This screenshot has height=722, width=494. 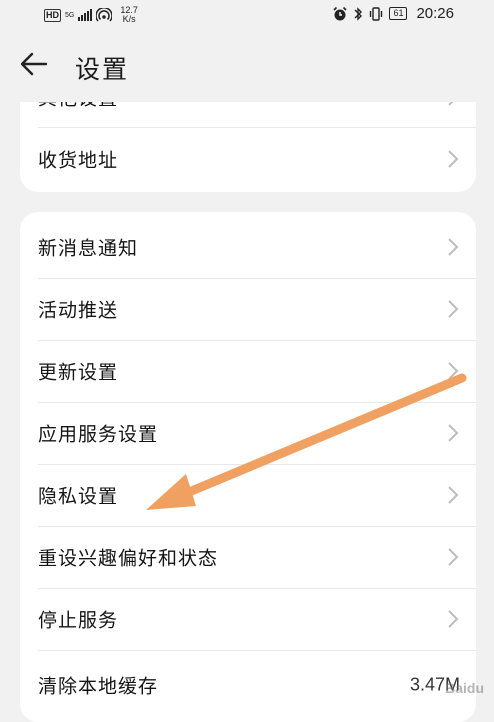 What do you see at coordinates (247, 66) in the screenshot?
I see `app-header: 设置` at bounding box center [247, 66].